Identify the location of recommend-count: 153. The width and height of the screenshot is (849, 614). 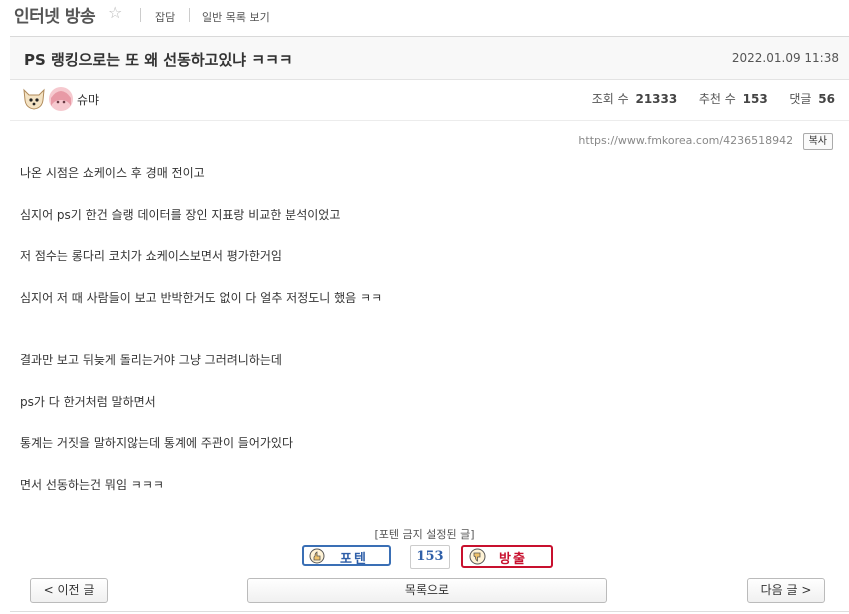
(755, 99).